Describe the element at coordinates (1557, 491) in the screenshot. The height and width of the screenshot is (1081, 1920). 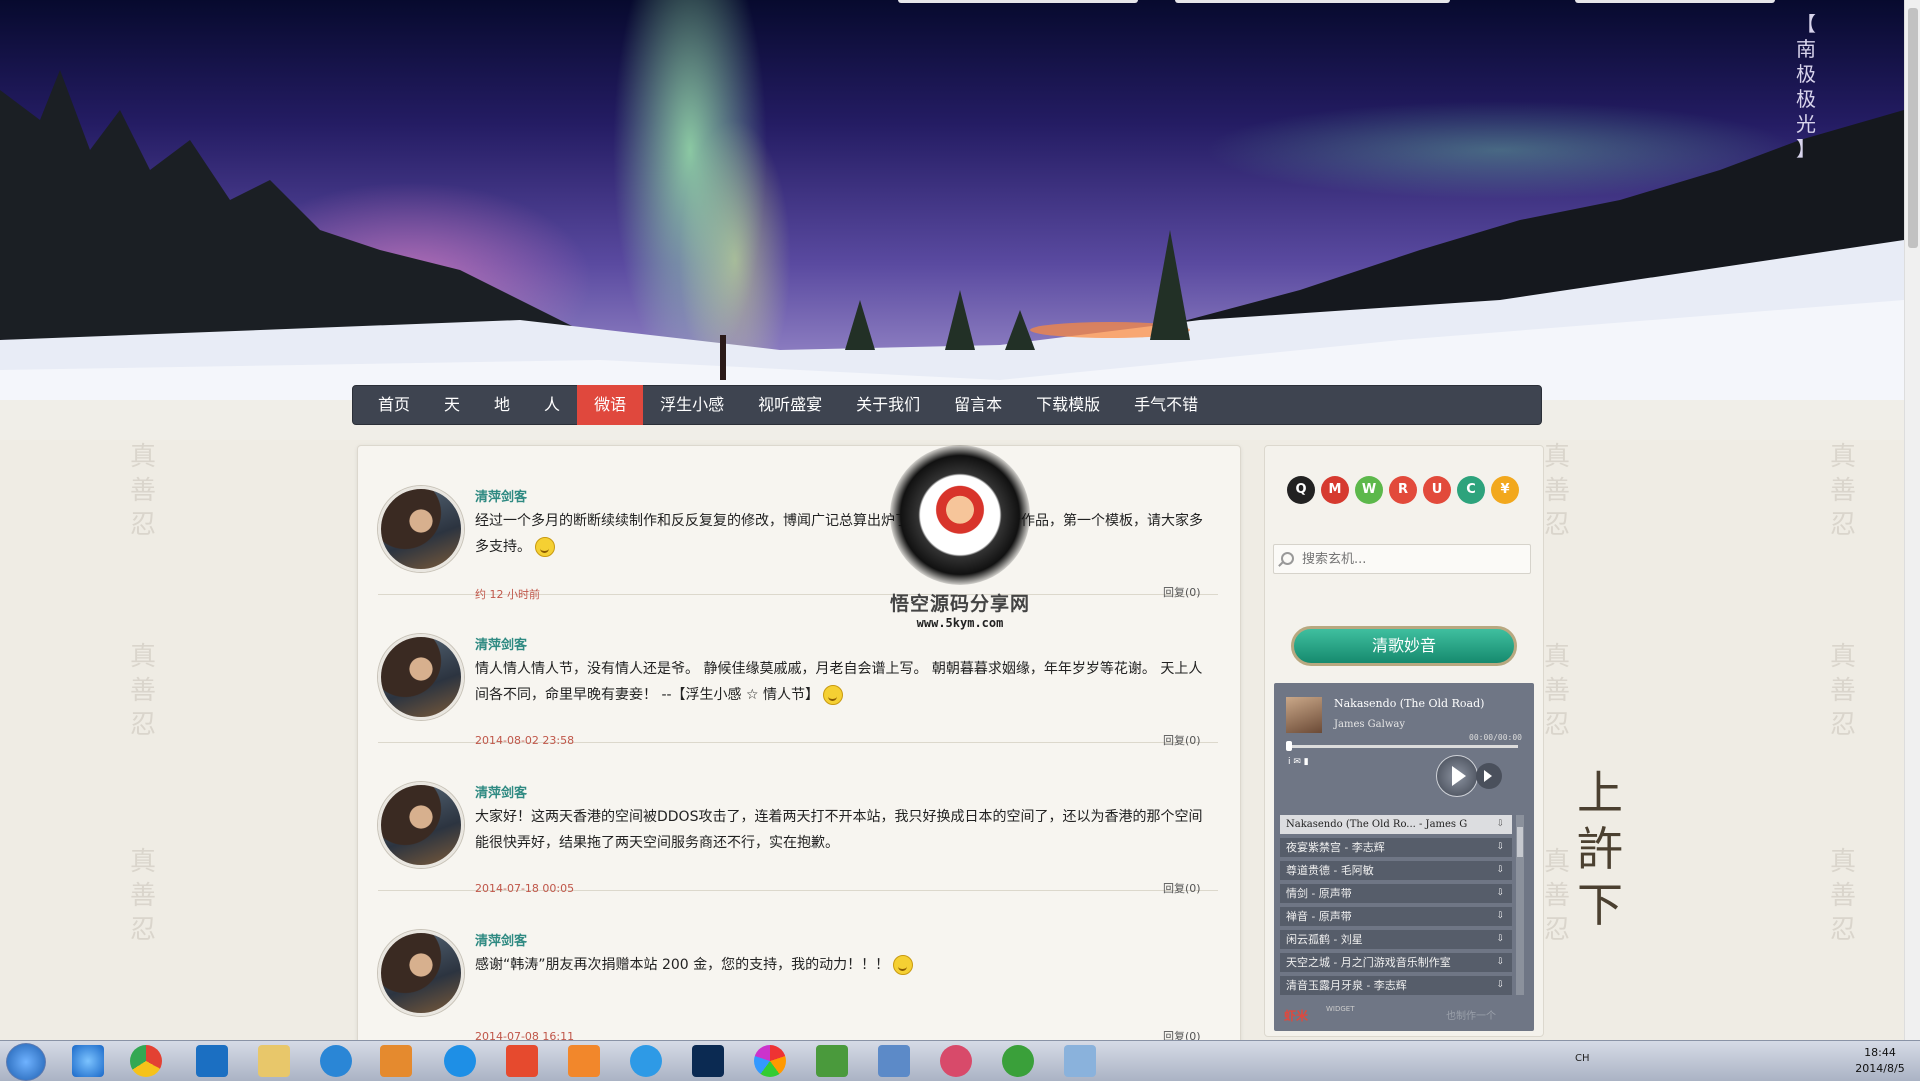
I see `side-deco-right-1: 真 善 忍` at that location.